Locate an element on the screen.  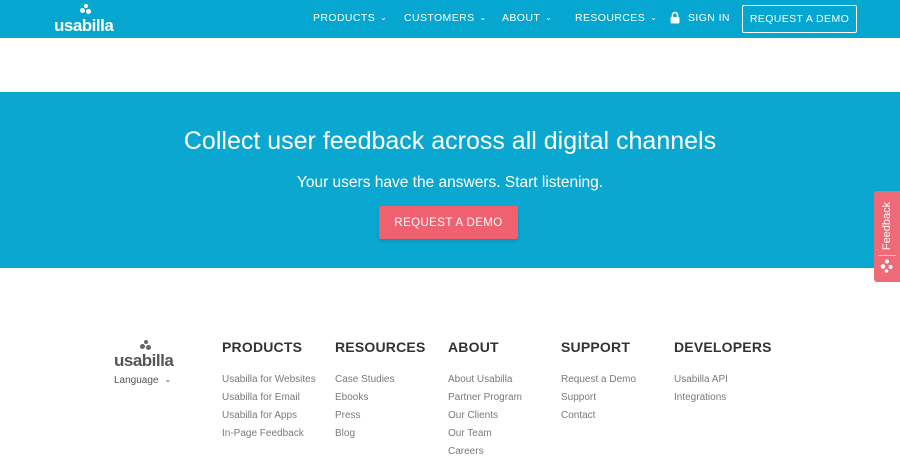
footer-column-title: SUPPORT is located at coordinates (596, 347).